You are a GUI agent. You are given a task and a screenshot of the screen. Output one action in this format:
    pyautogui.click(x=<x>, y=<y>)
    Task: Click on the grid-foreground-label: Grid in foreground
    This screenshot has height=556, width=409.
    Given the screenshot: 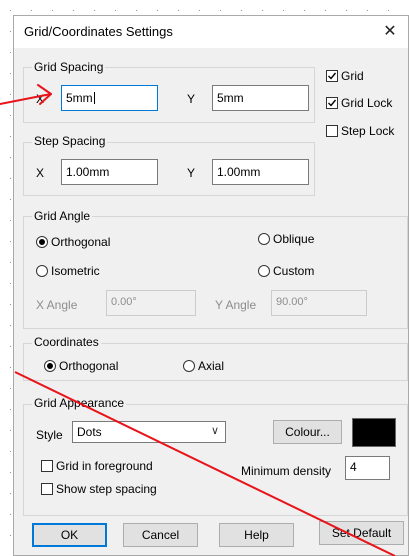 What is the action you would take?
    pyautogui.click(x=104, y=466)
    